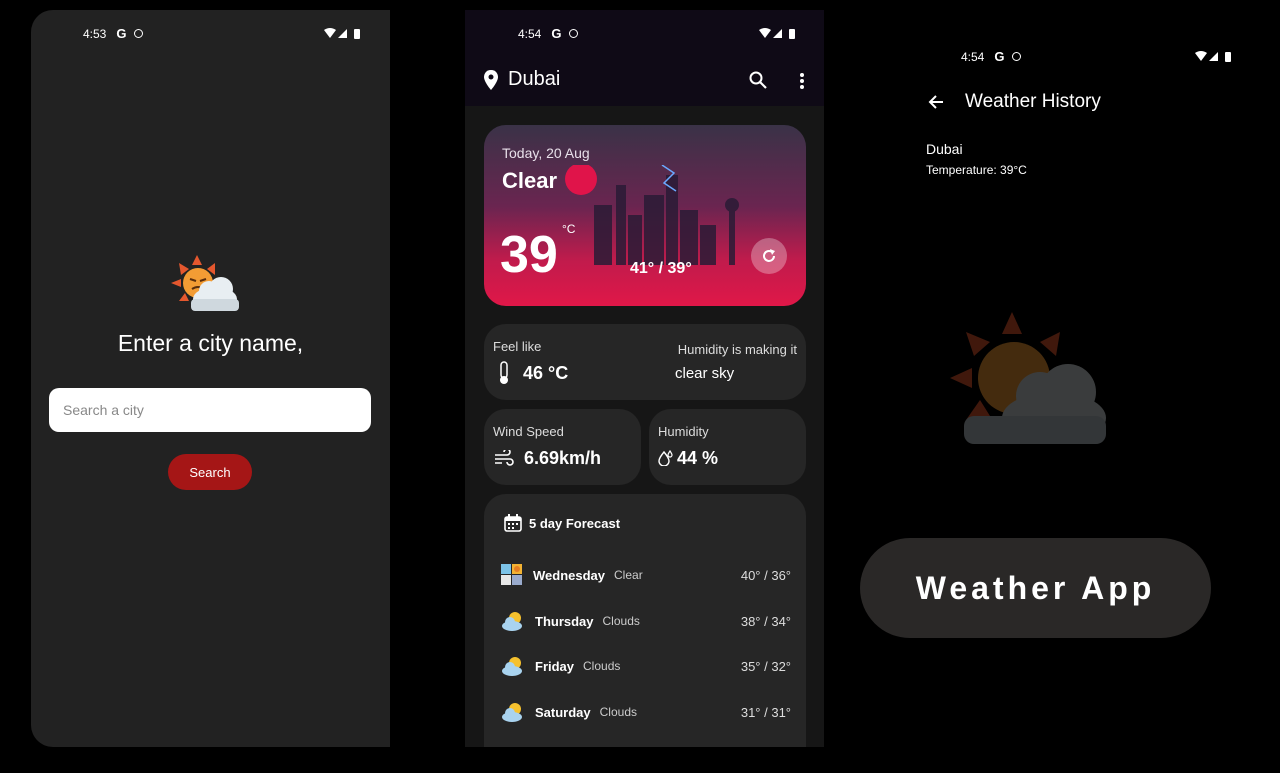 Image resolution: width=1280 pixels, height=773 pixels. What do you see at coordinates (504, 372) in the screenshot?
I see `thermometer-icon` at bounding box center [504, 372].